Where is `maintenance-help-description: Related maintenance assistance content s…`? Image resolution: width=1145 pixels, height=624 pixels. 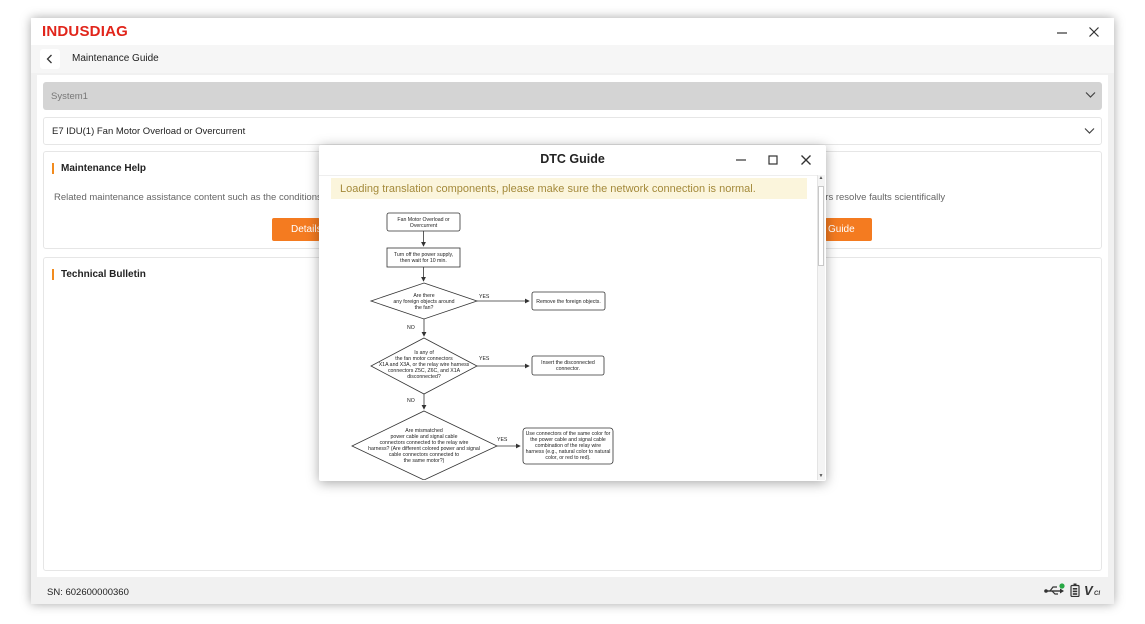 maintenance-help-description: Related maintenance assistance content s… is located at coordinates (188, 197).